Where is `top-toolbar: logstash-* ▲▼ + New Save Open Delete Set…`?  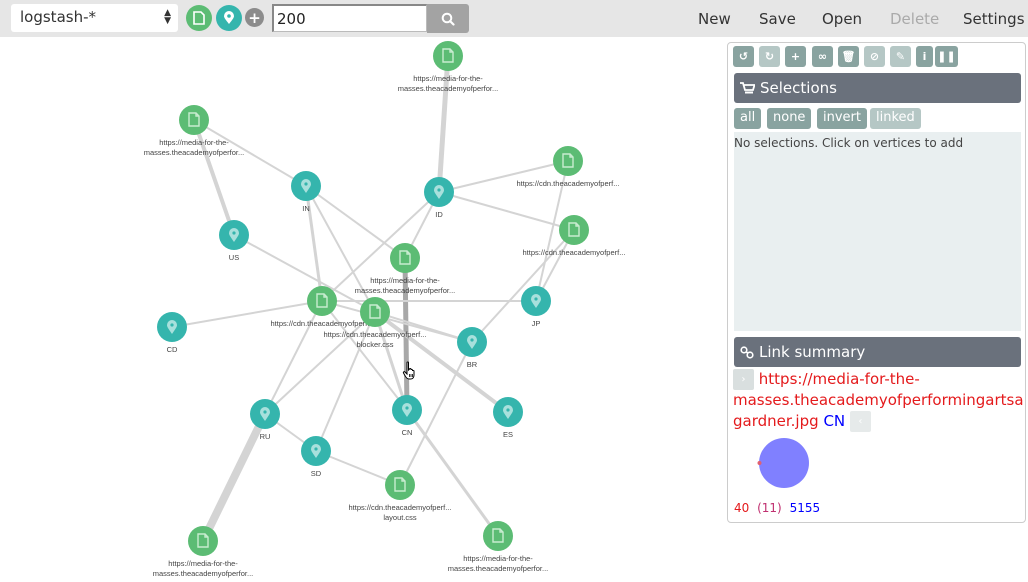 top-toolbar: logstash-* ▲▼ + New Save Open Delete Set… is located at coordinates (514, 18).